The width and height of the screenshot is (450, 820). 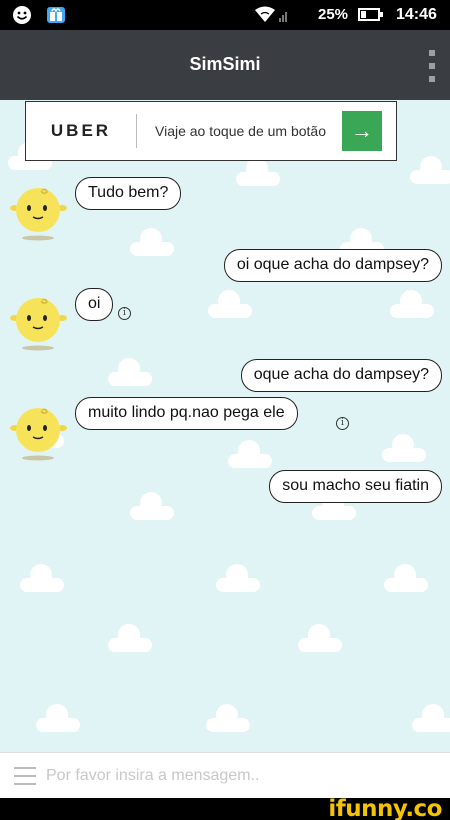 What do you see at coordinates (432, 53) in the screenshot?
I see `overflow-menu-icon` at bounding box center [432, 53].